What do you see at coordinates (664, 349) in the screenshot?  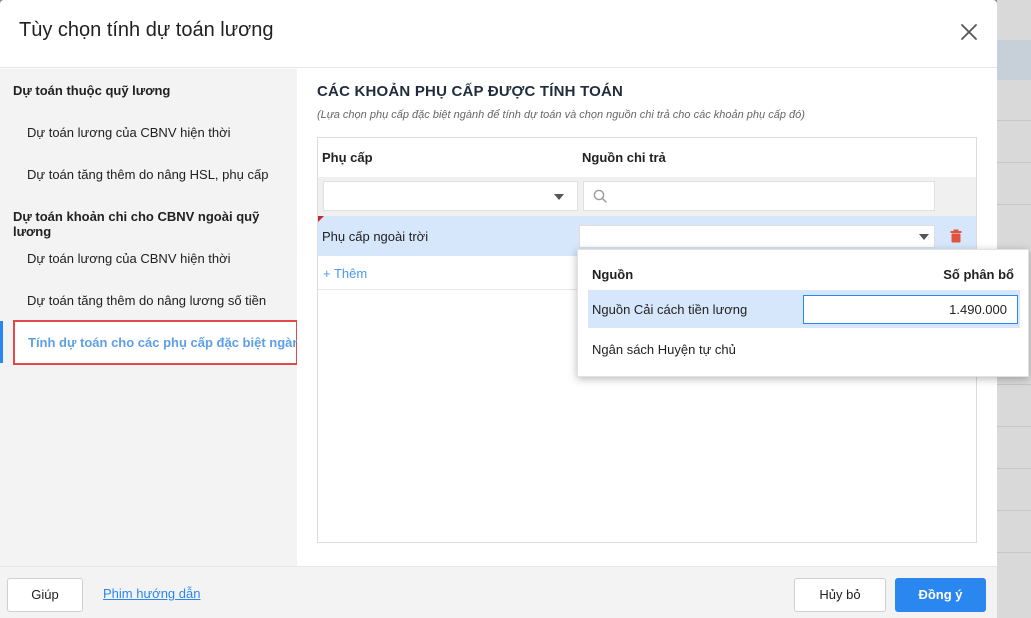 I see `dropdown-option-label: Ngân sách Huyện tự chủ` at bounding box center [664, 349].